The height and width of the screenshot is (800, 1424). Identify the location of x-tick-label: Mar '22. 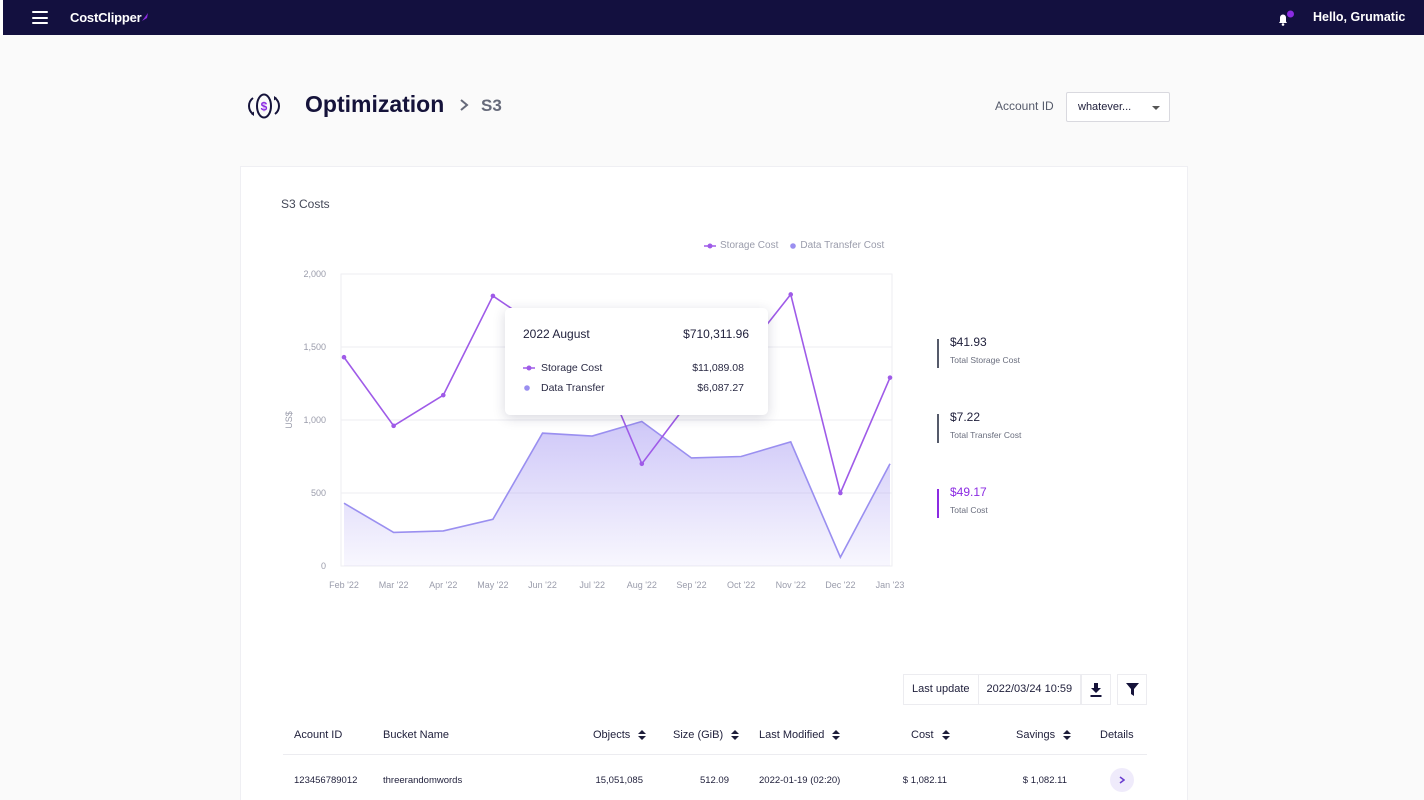
(394, 585).